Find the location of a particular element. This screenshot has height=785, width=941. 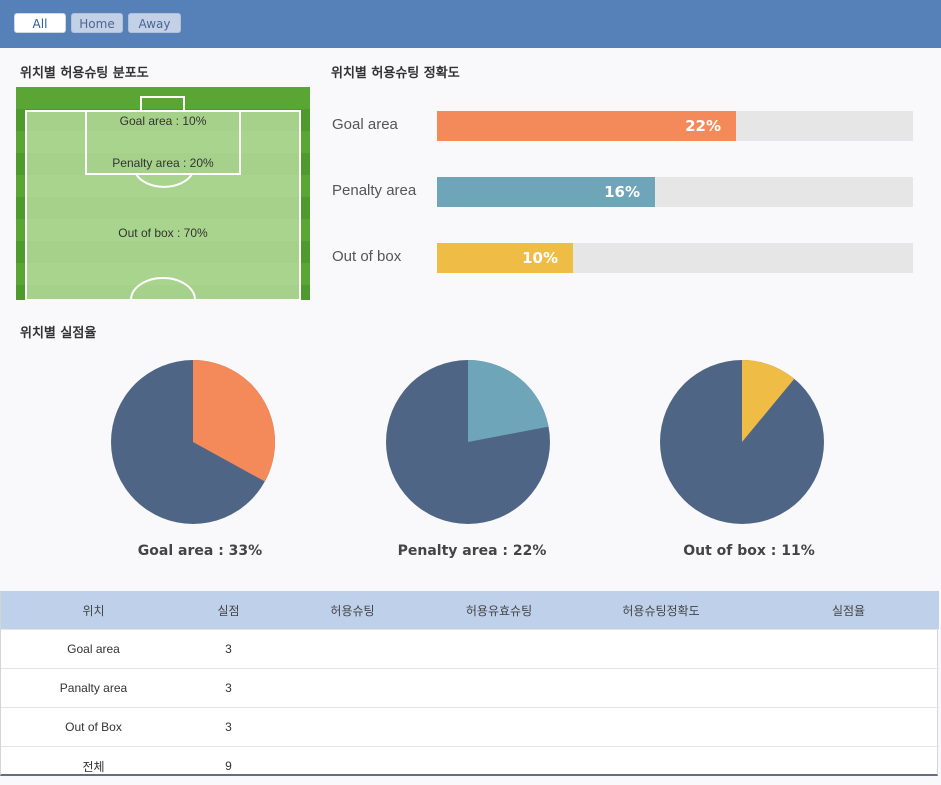

bar-track-out-of-box: 10% is located at coordinates (675, 258).